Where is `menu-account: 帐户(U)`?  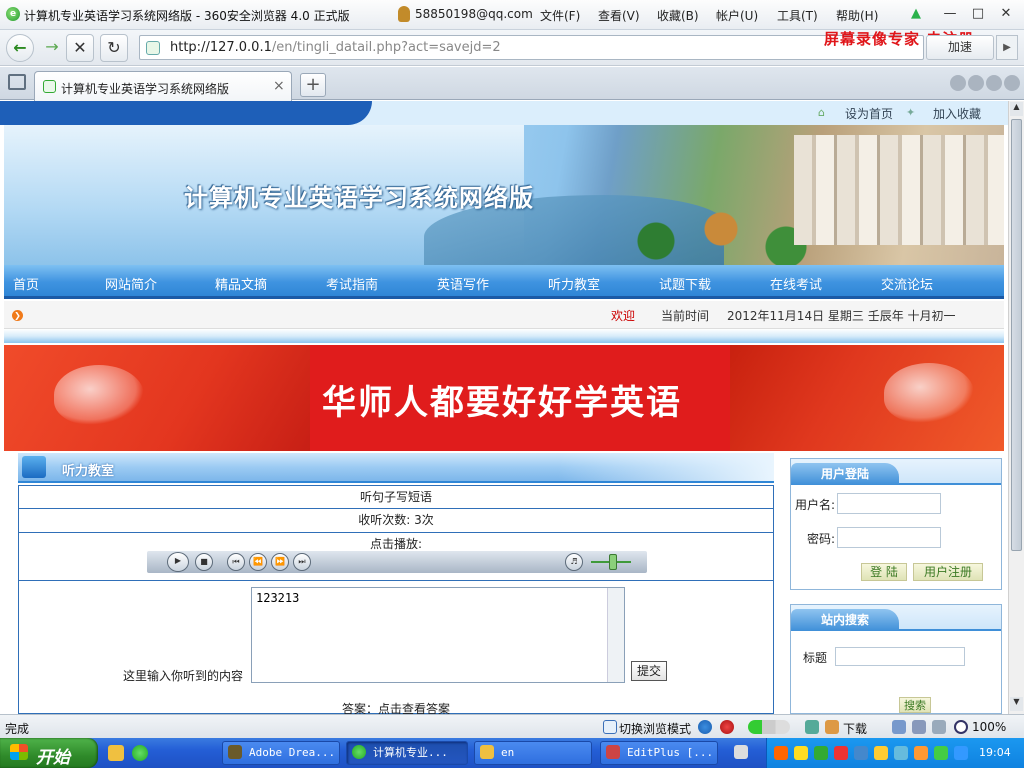
menu-account: 帐户(U) is located at coordinates (737, 15).